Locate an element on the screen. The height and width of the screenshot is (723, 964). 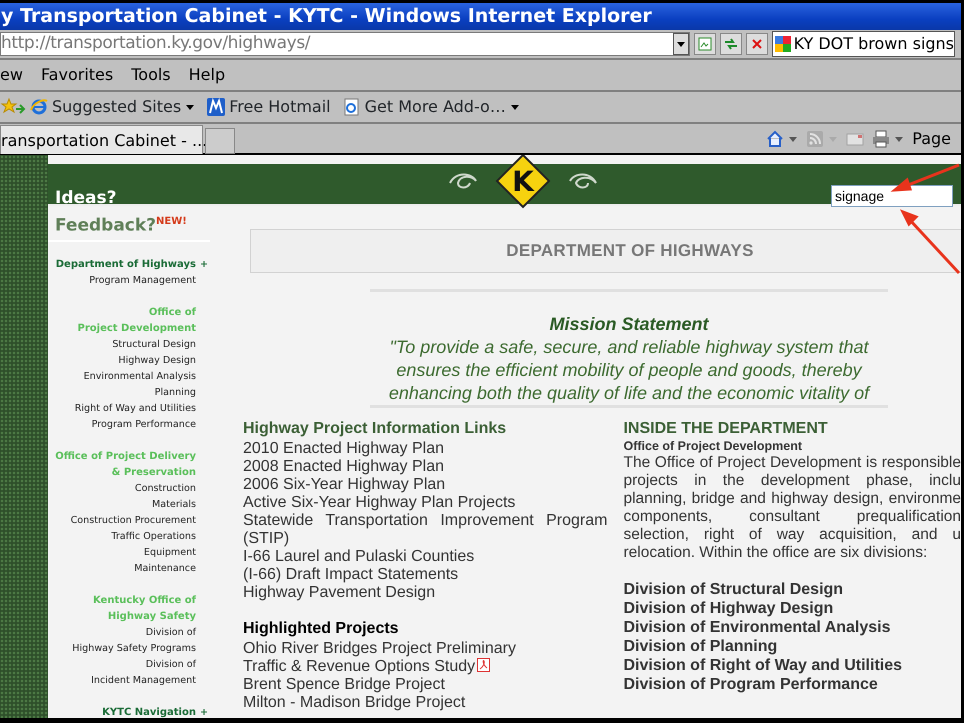
page-link: Brent Spence Bridge Project is located at coordinates (425, 685).